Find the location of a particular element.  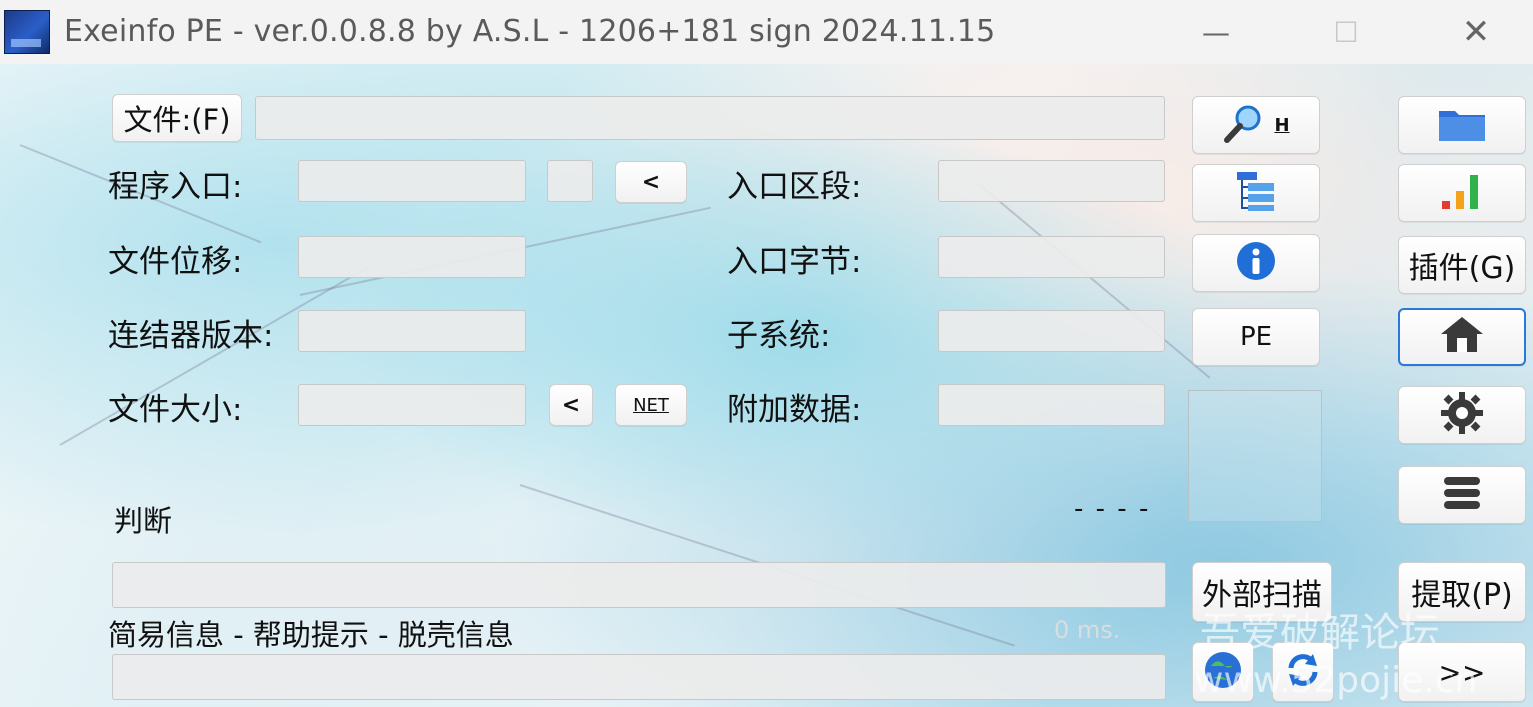

overlay-label: 附加数据: is located at coordinates (794, 410).